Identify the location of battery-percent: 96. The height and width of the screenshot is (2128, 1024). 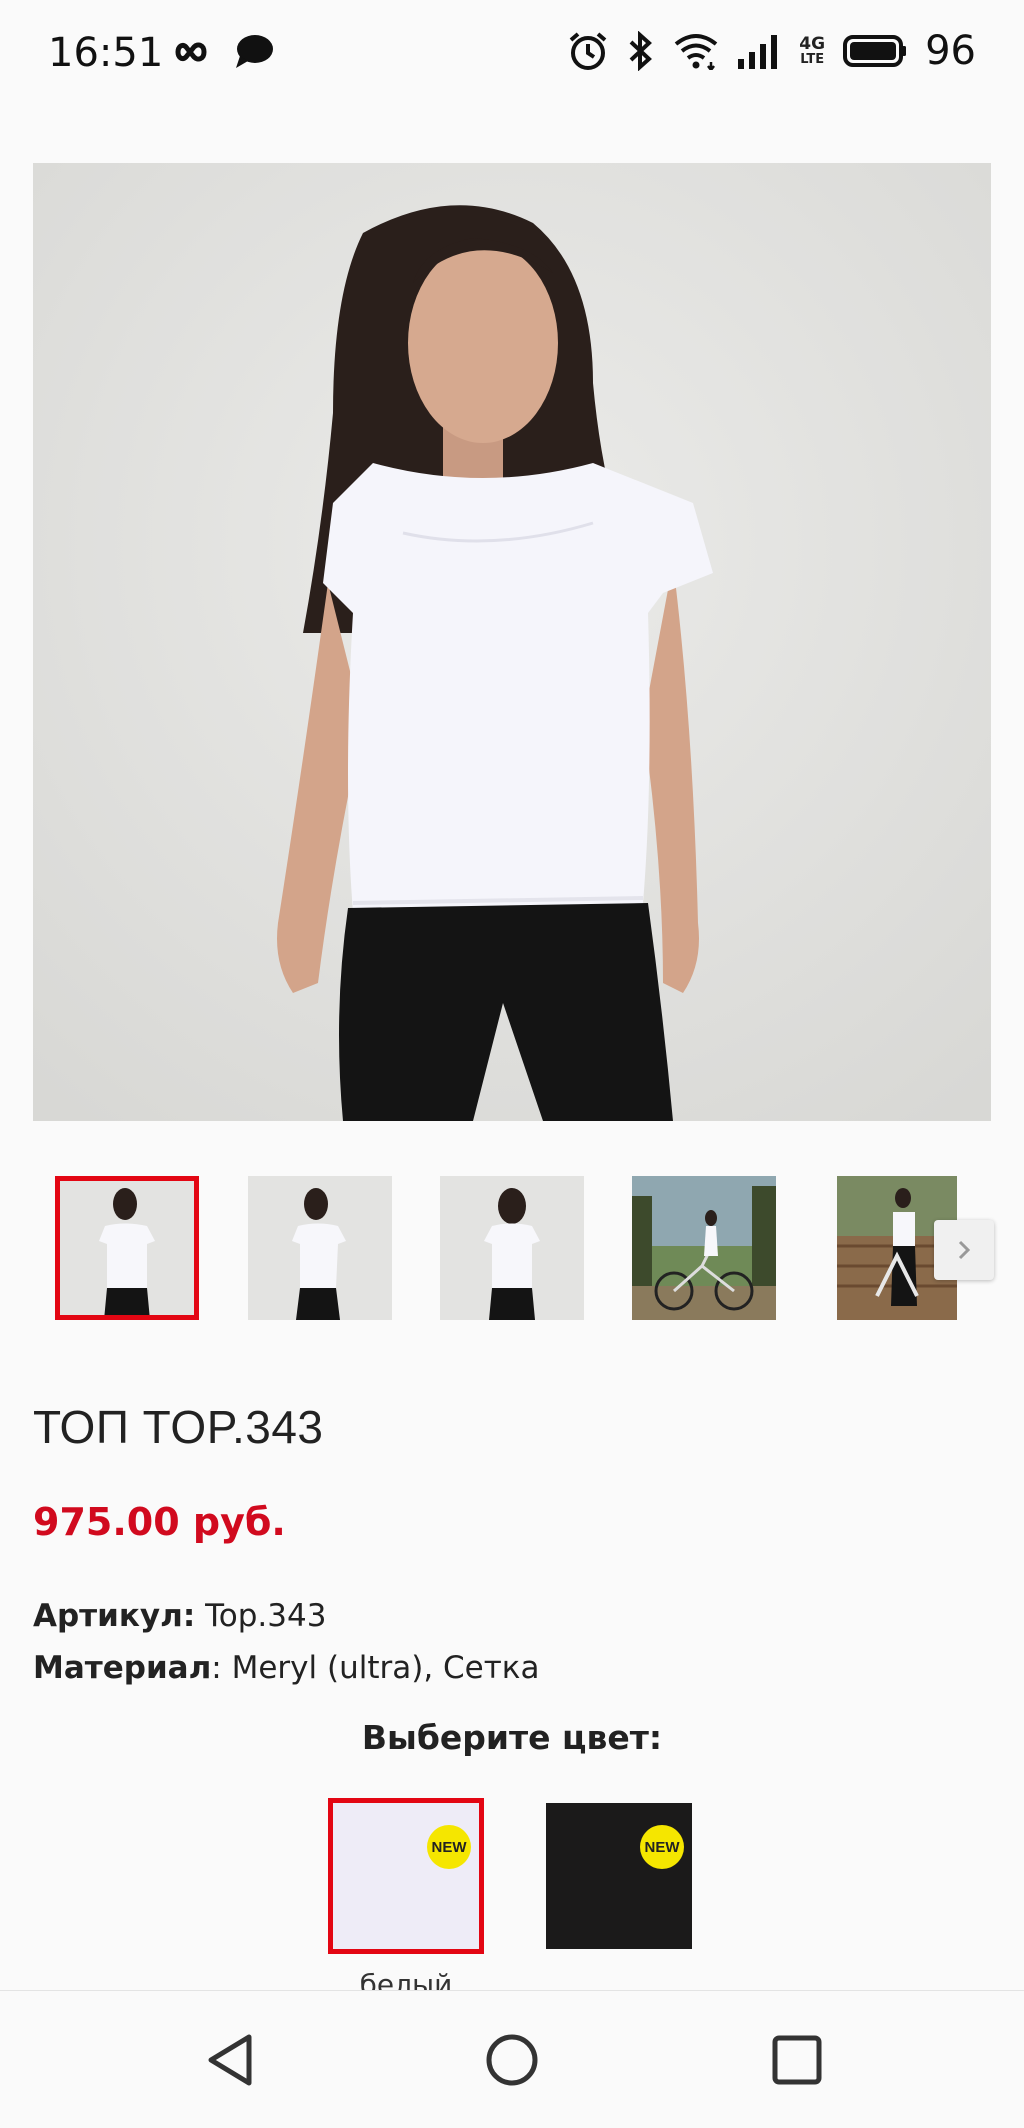
(950, 51).